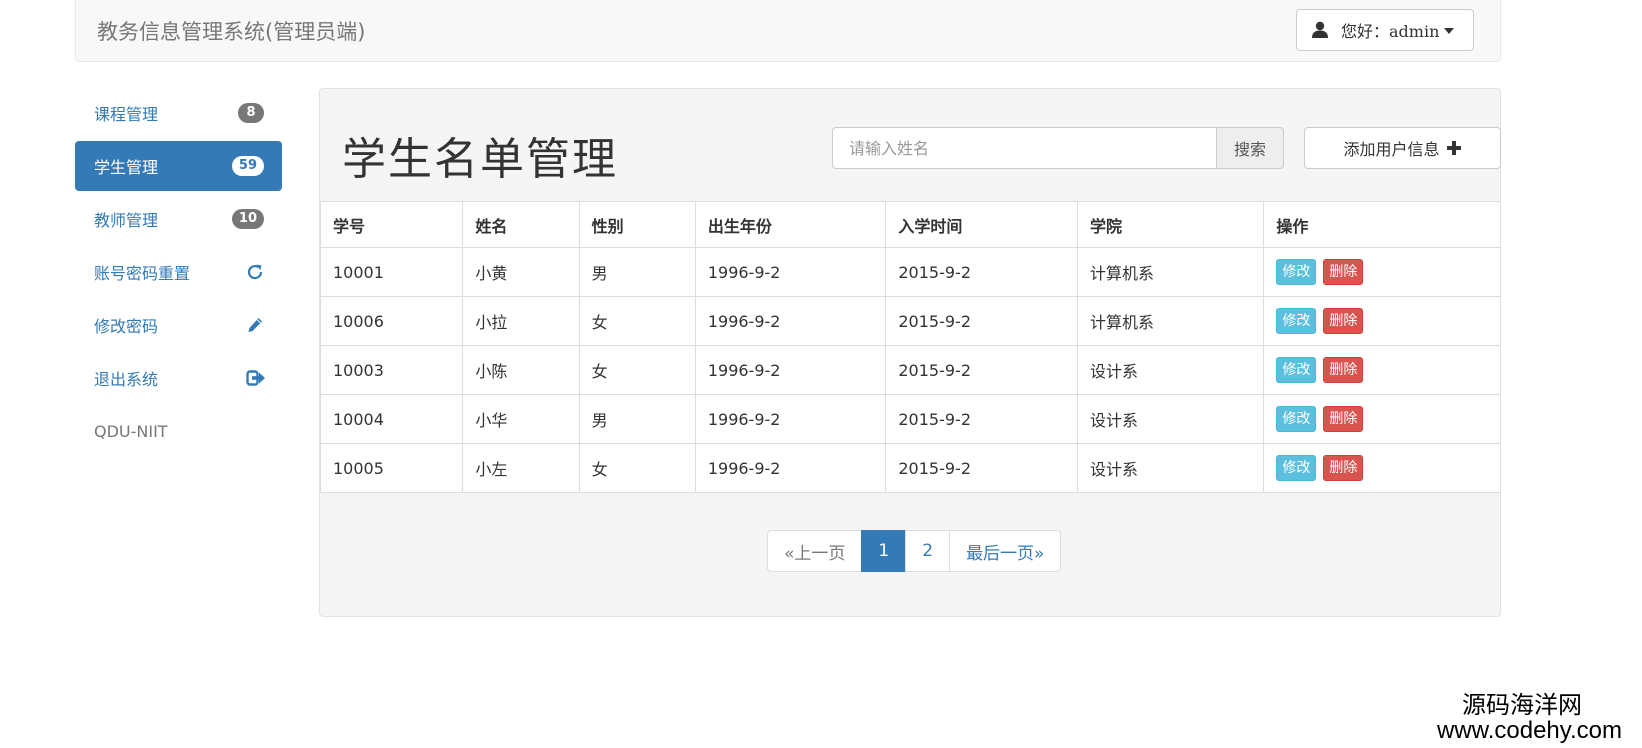 The image size is (1642, 748). What do you see at coordinates (637, 224) in the screenshot?
I see `column-header: 性别` at bounding box center [637, 224].